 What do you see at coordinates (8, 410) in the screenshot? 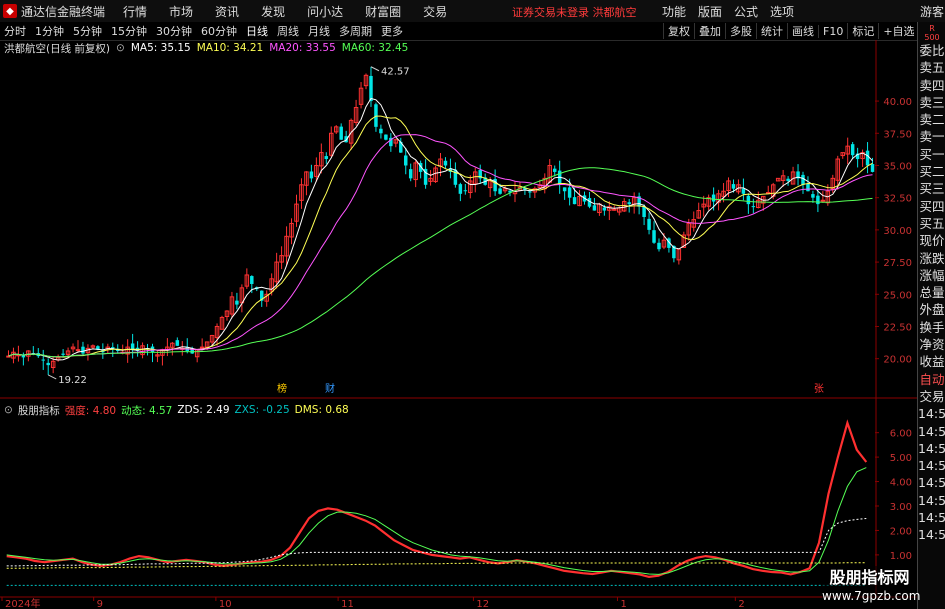
I see `indicator-settings-icon: ⊙` at bounding box center [8, 410].